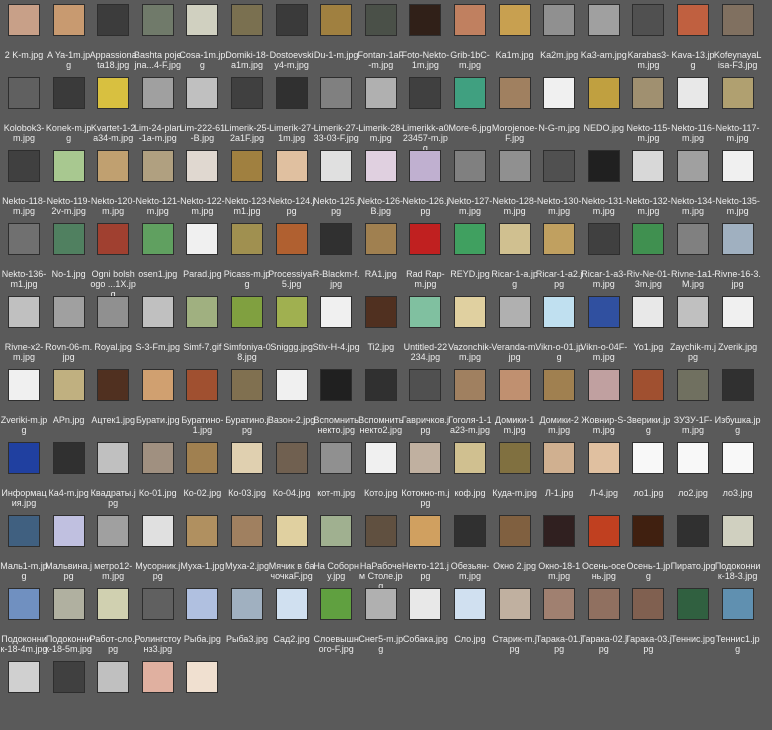 Image resolution: width=772 pixels, height=730 pixels. I want to click on file-item: Маль1-m.jpg, so click(24, 547).